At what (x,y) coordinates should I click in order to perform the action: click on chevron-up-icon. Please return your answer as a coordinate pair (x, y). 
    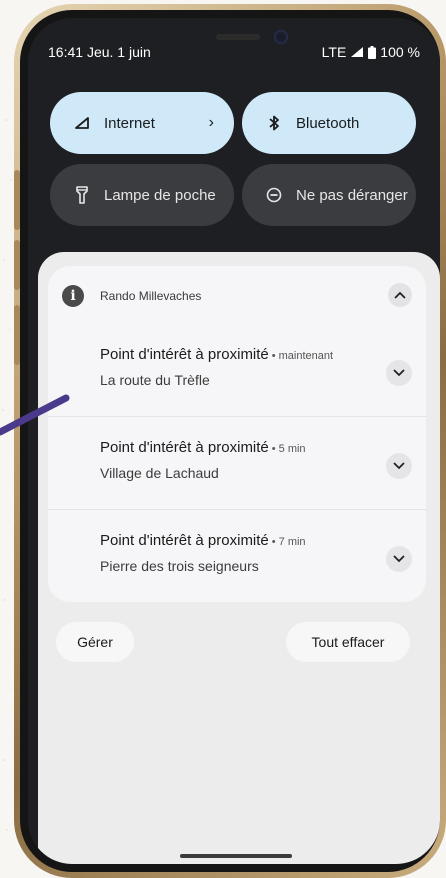
    Looking at the image, I should click on (400, 295).